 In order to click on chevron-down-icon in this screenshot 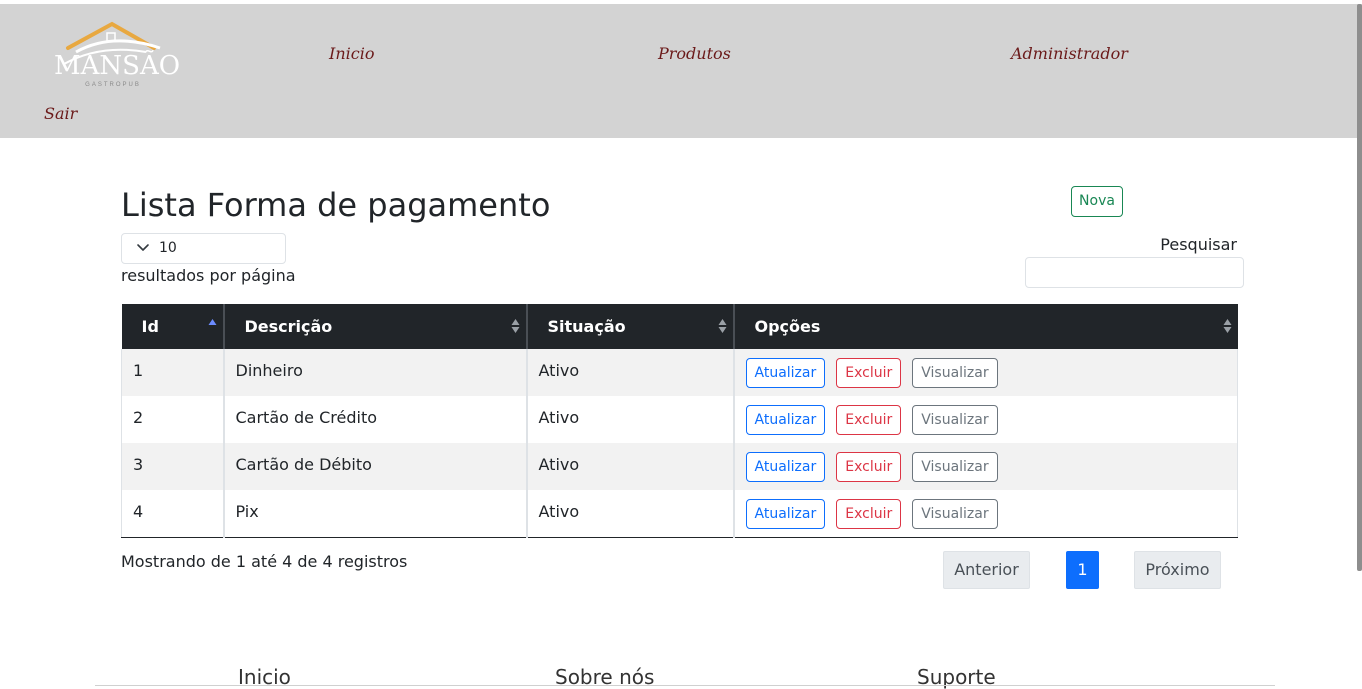, I will do `click(143, 247)`.